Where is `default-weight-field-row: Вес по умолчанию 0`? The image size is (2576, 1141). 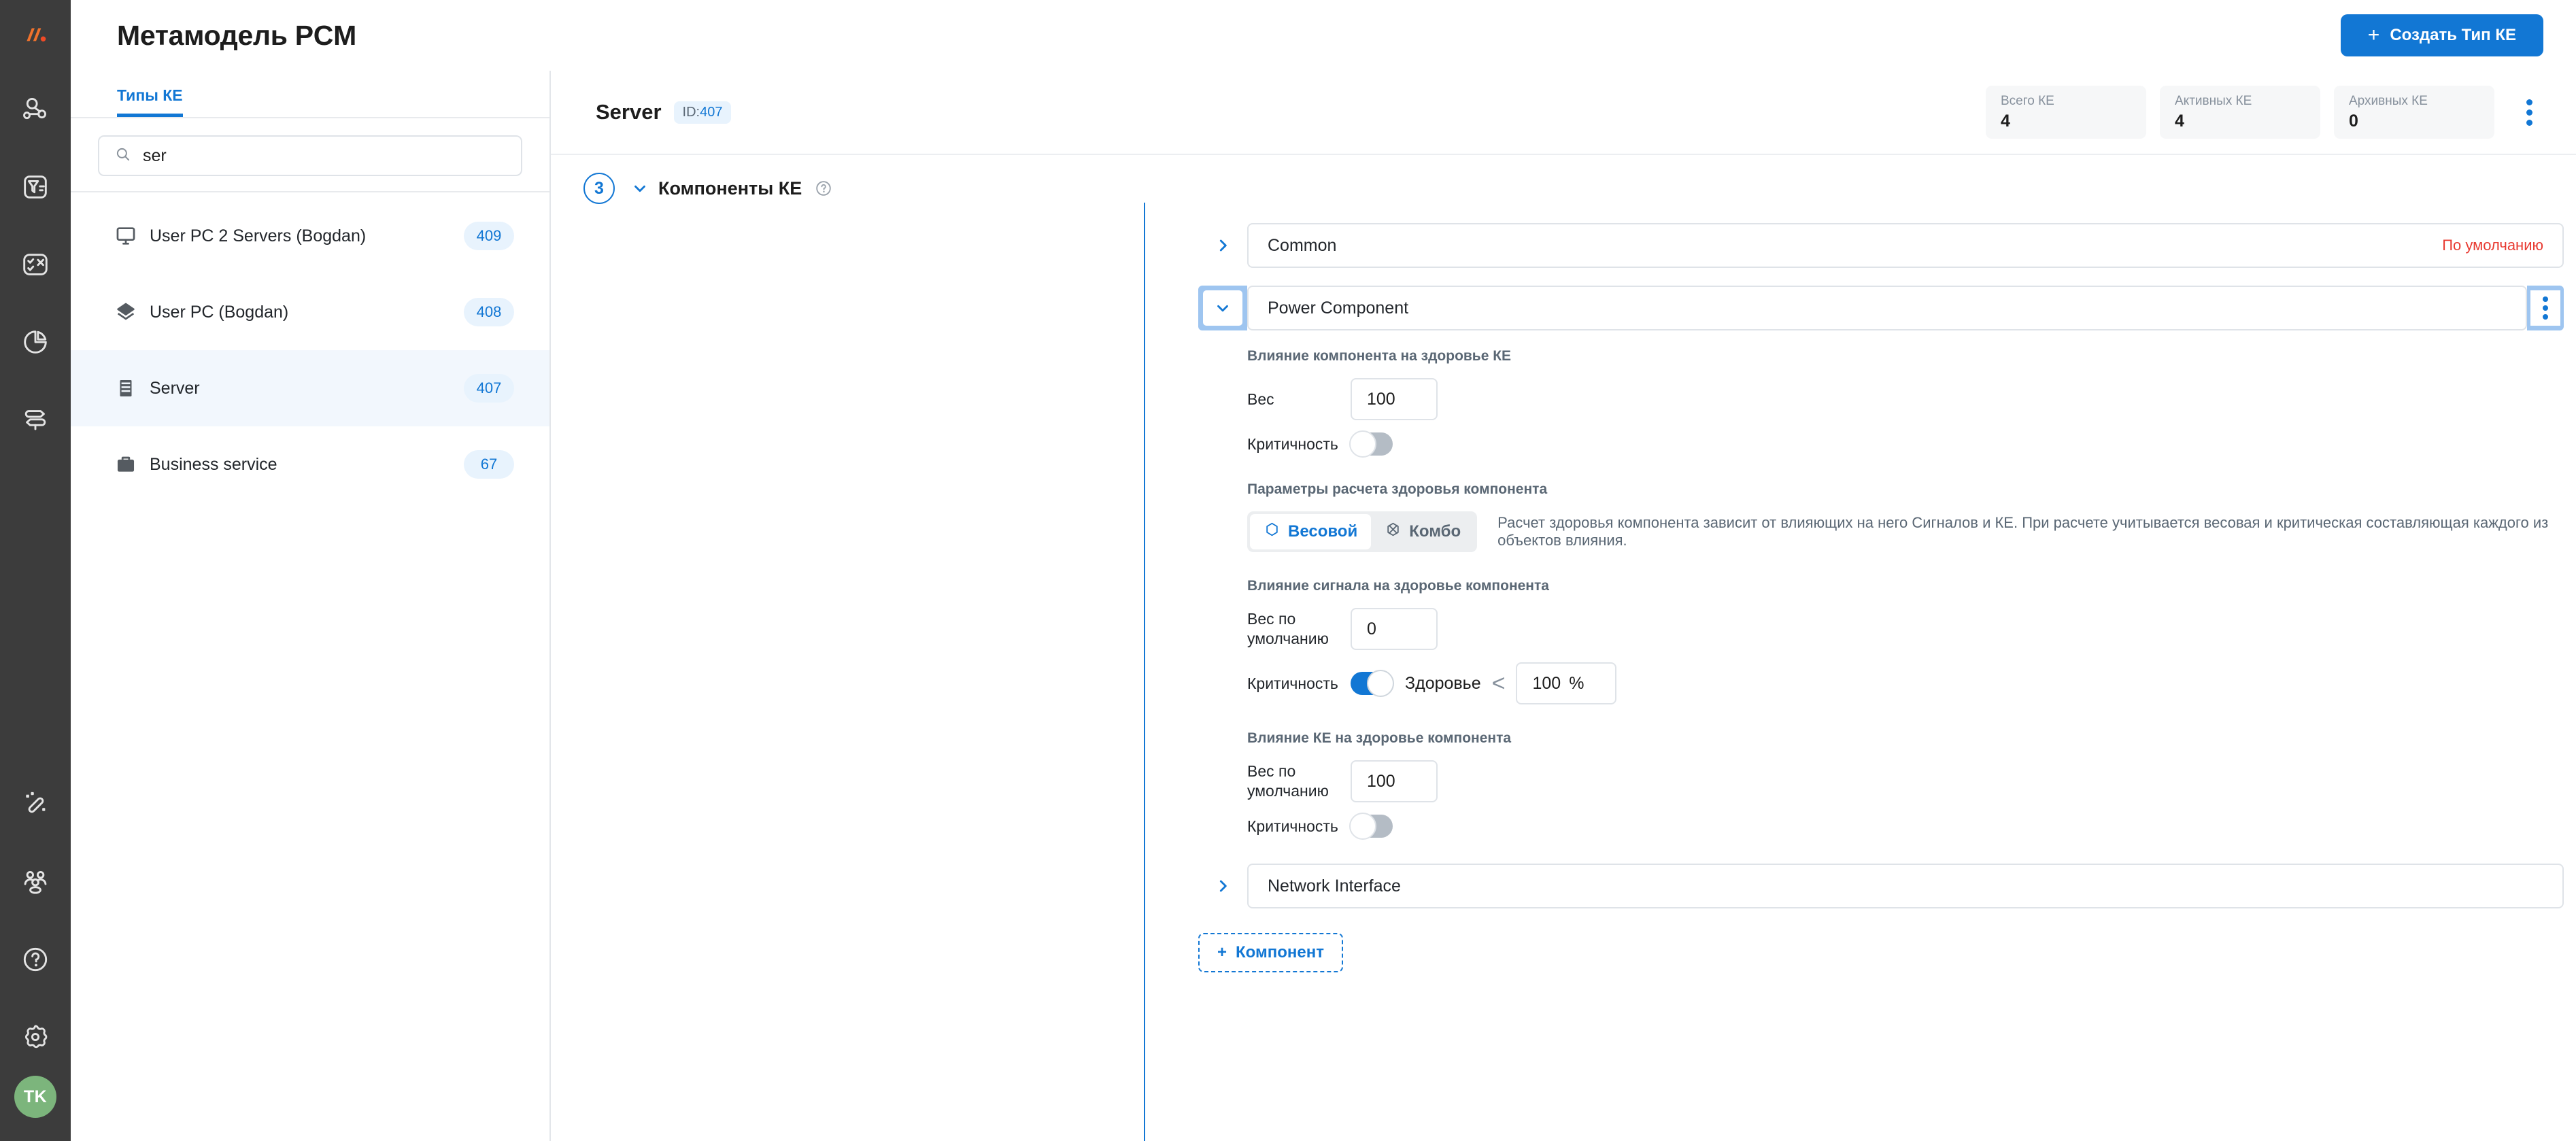 default-weight-field-row: Вес по умолчанию 0 is located at coordinates (1898, 629).